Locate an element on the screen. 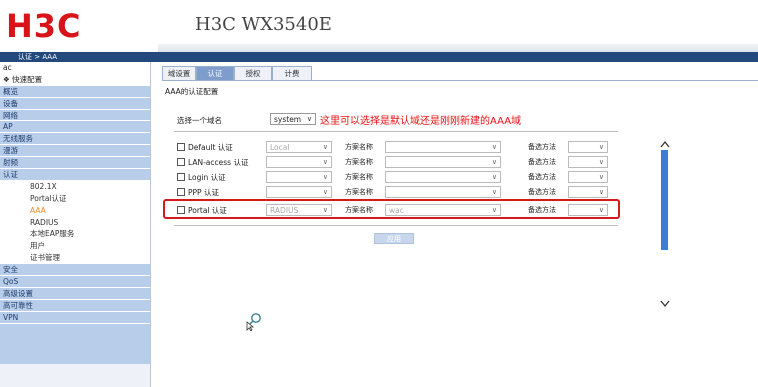 This screenshot has height=387, width=758. sidebar-item: 高可靠性 is located at coordinates (75, 305).